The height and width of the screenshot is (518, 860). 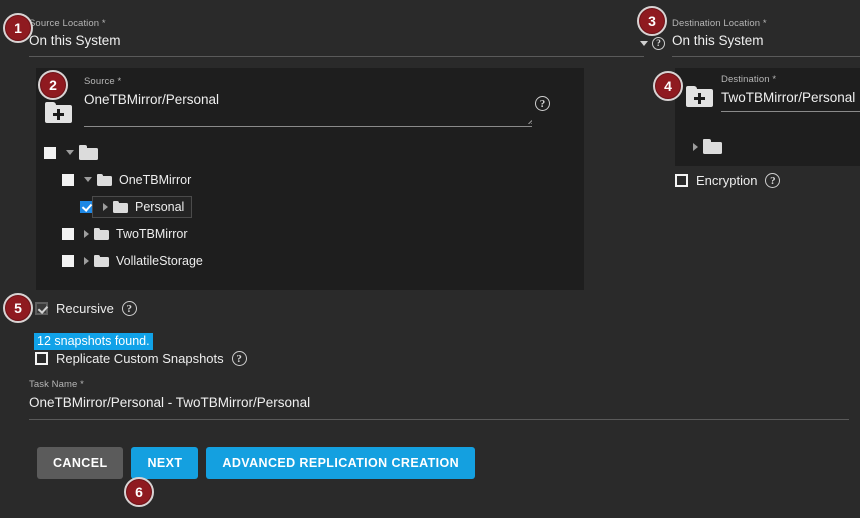 I want to click on cancel-button: CANCEL, so click(x=80, y=463).